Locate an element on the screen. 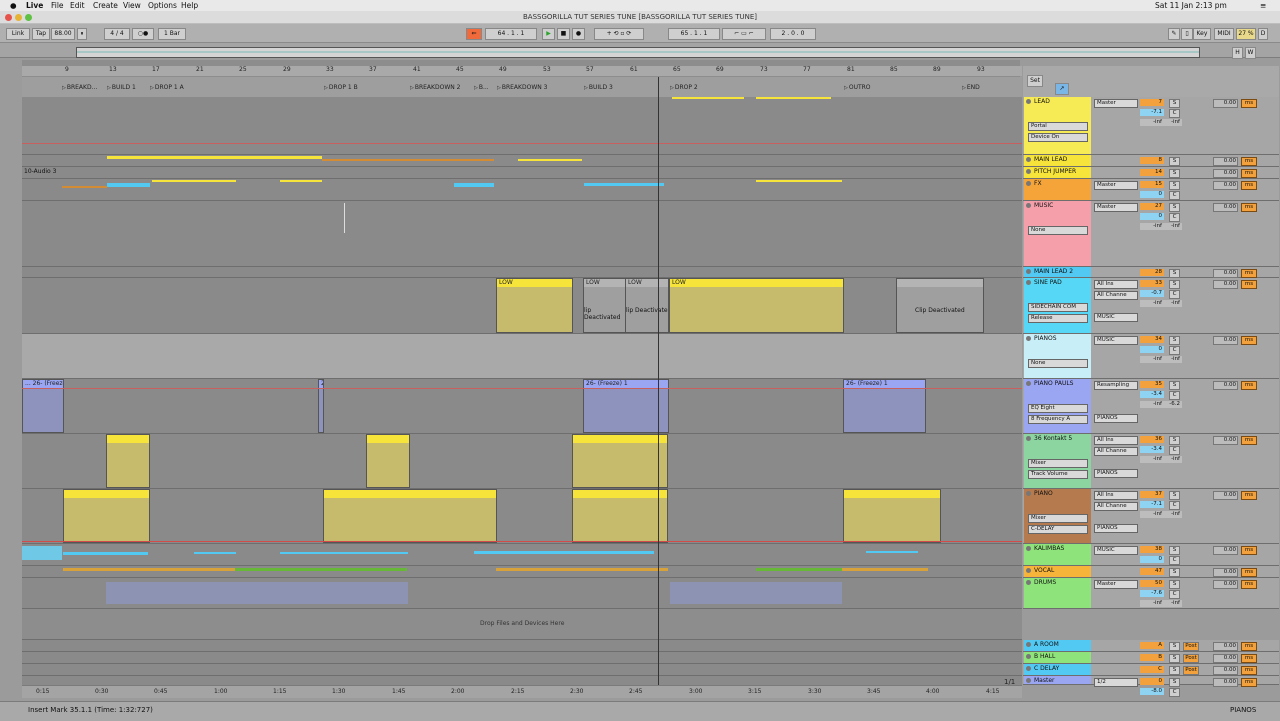  minimize-window-icon is located at coordinates (18, 17).